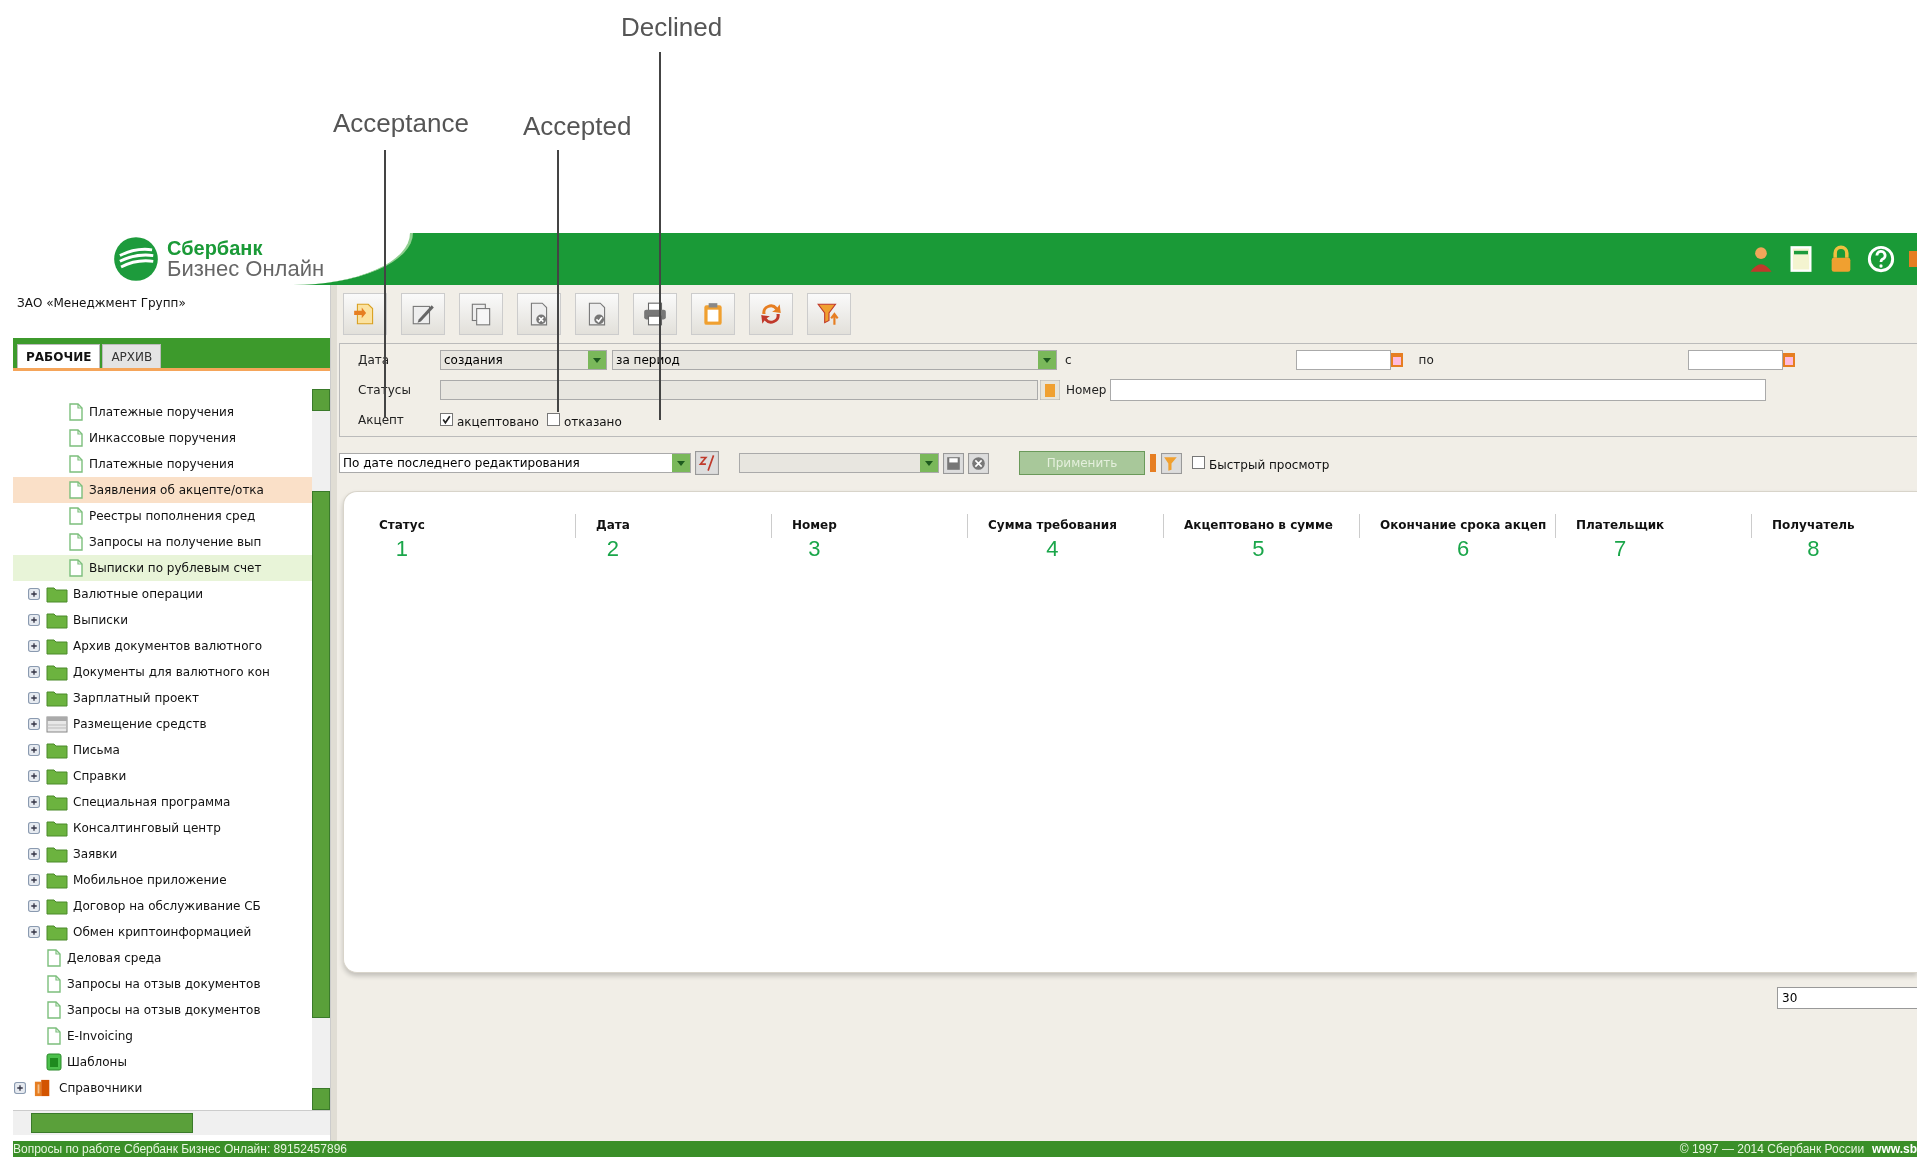 The image size is (1917, 1157). Describe the element at coordinates (978, 463) in the screenshot. I see `clear-icon` at that location.